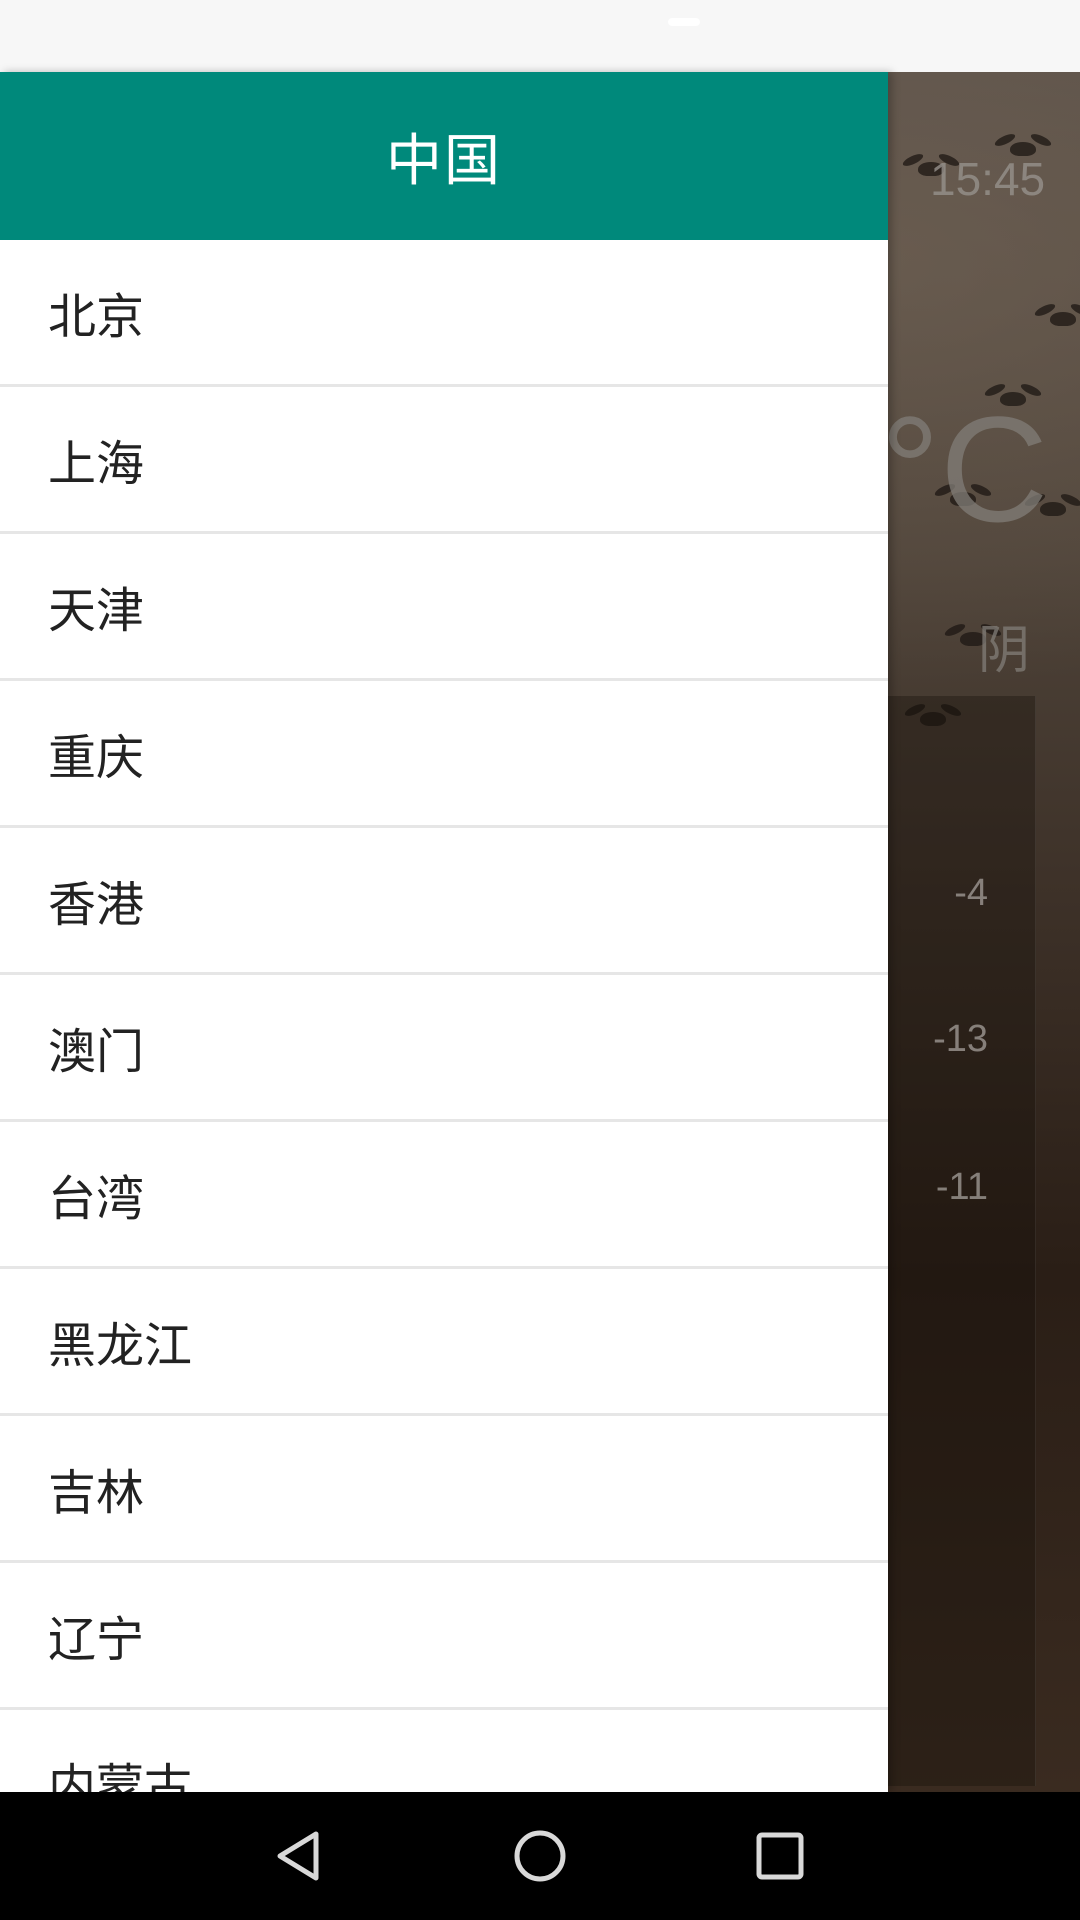  I want to click on city-label: 天津, so click(96, 611).